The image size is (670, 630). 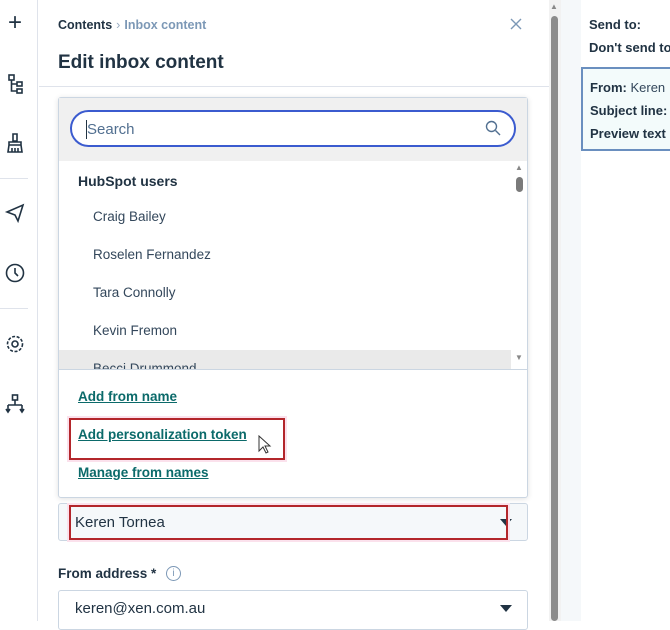 What do you see at coordinates (265, 444) in the screenshot?
I see `mouse-cursor-icon` at bounding box center [265, 444].